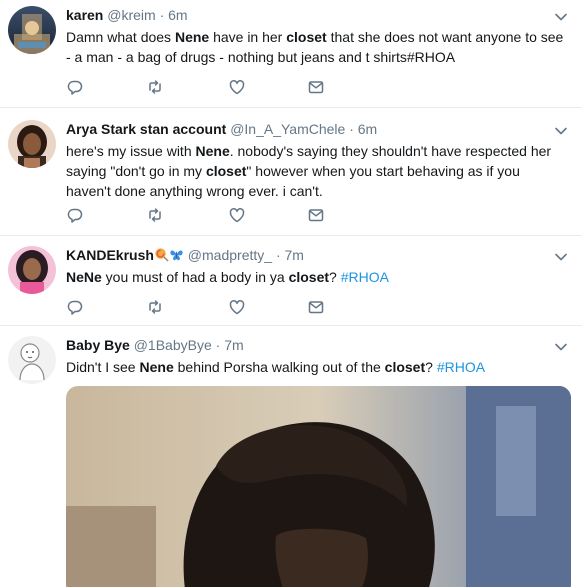 Image resolution: width=582 pixels, height=587 pixels. Describe the element at coordinates (120, 37) in the screenshot. I see `text-segment: Damn what does` at that location.